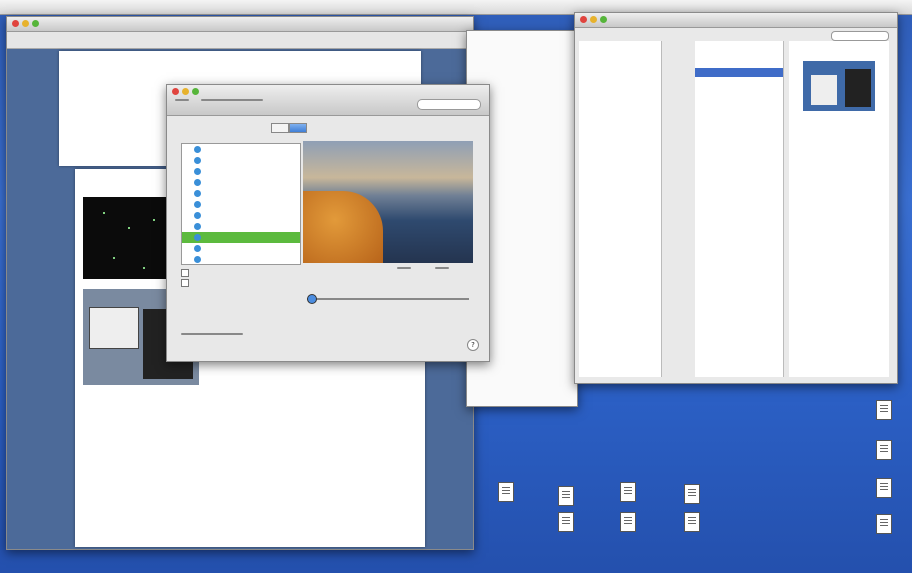  What do you see at coordinates (343, 227) in the screenshot?
I see `preview-image` at bounding box center [343, 227].